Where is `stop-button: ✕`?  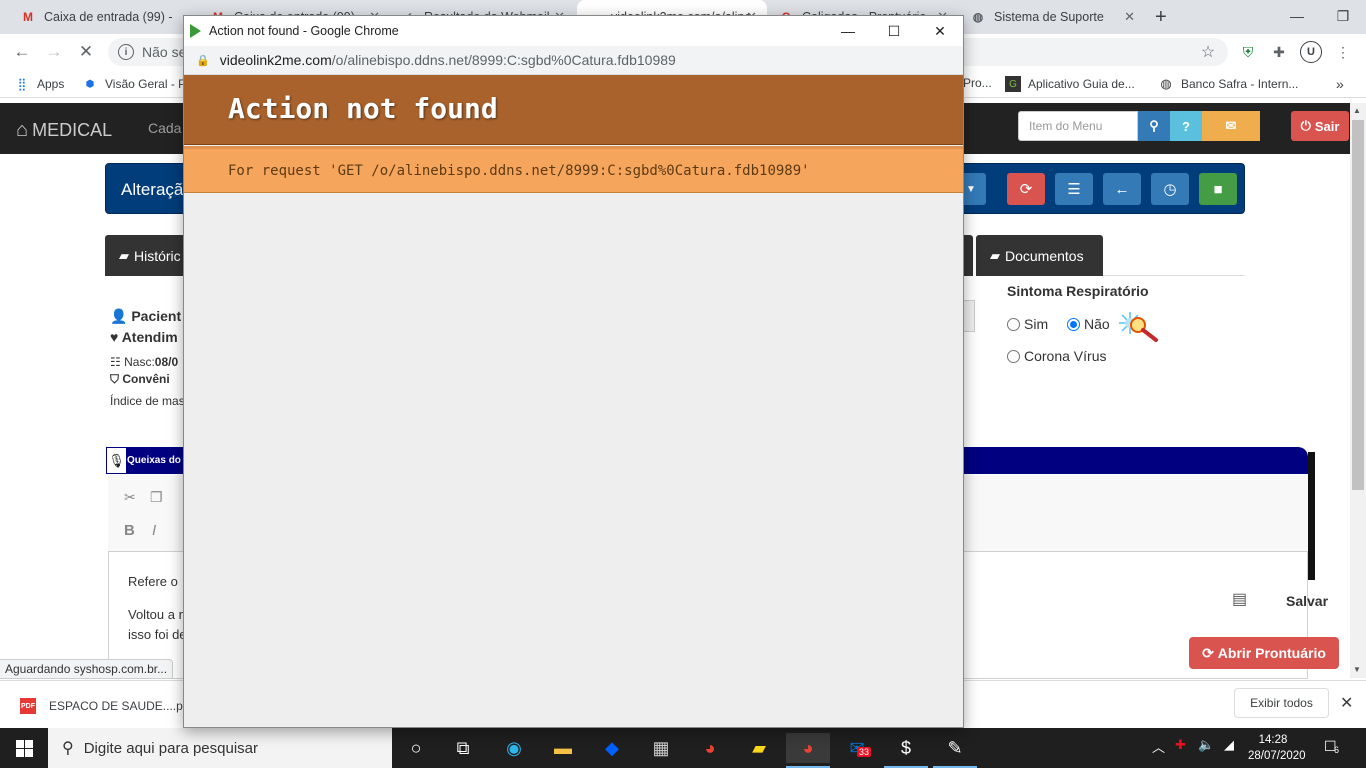
stop-button: ✕ is located at coordinates (86, 52).